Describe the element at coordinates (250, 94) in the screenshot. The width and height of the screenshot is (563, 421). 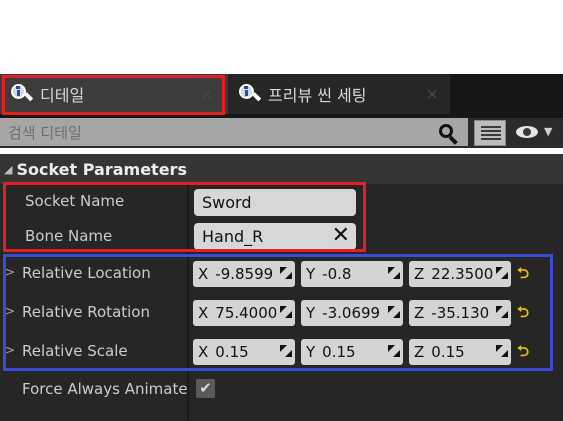
I see `details-magnifier-icon` at that location.